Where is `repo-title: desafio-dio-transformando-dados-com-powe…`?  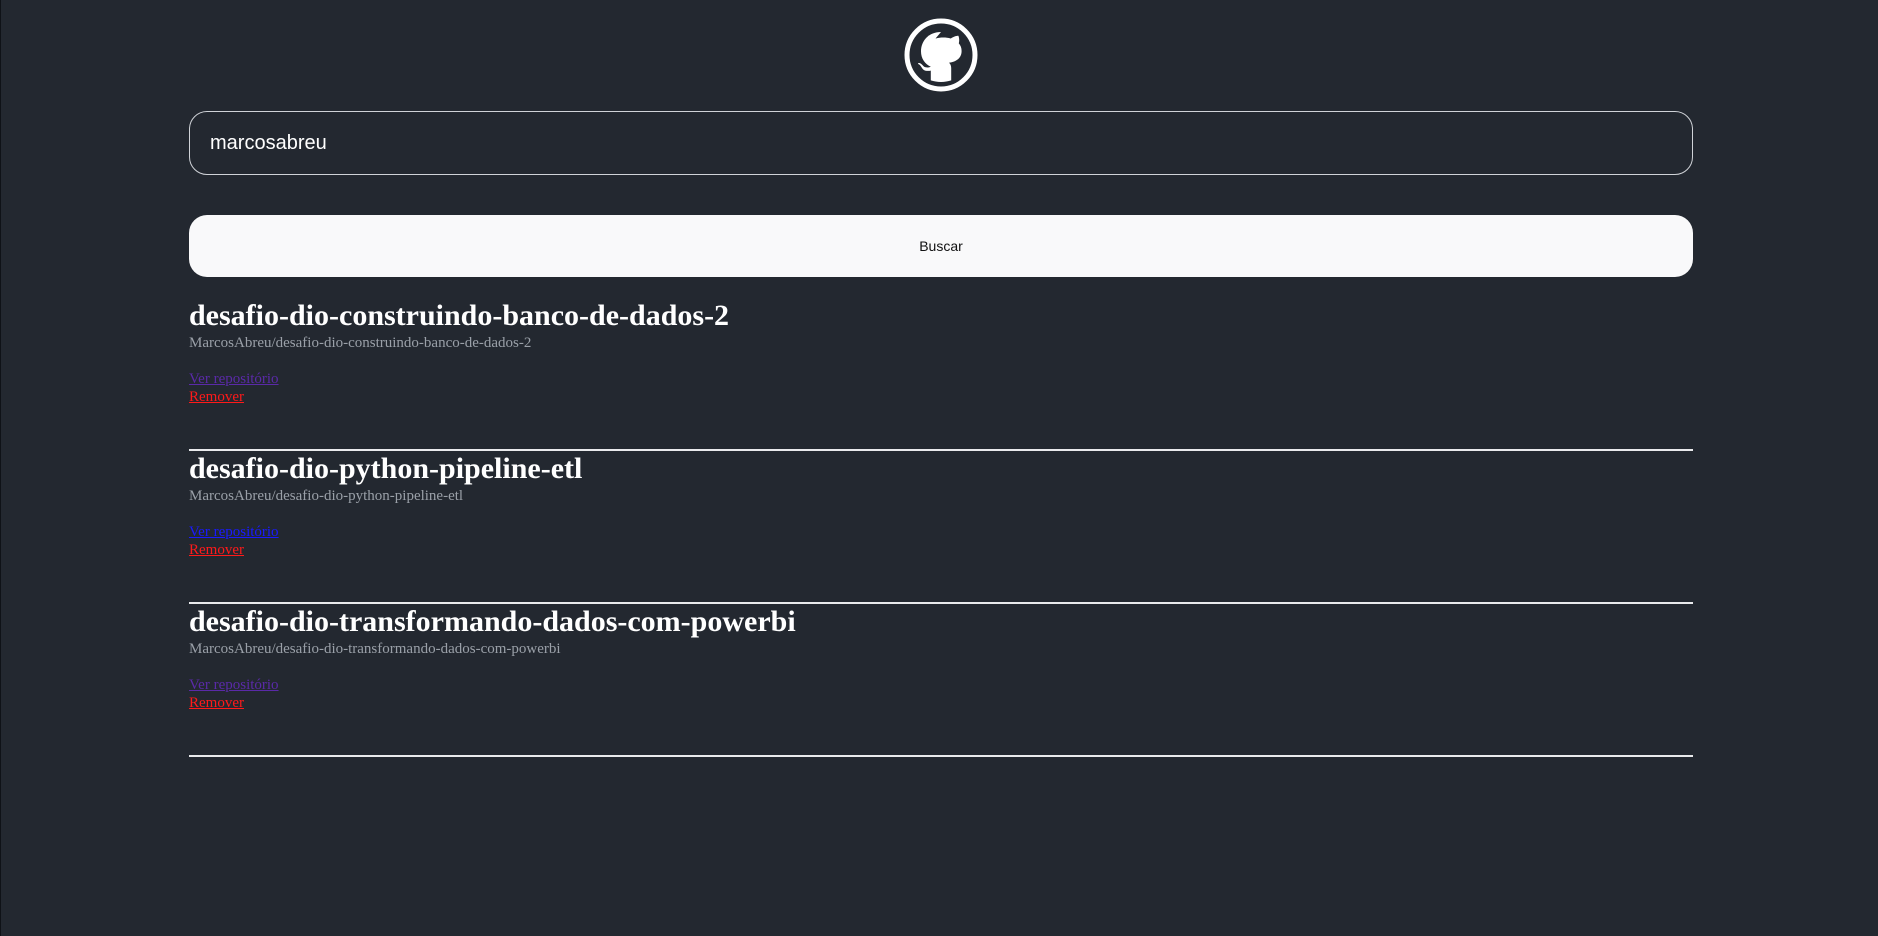 repo-title: desafio-dio-transformando-dados-com-powe… is located at coordinates (492, 621).